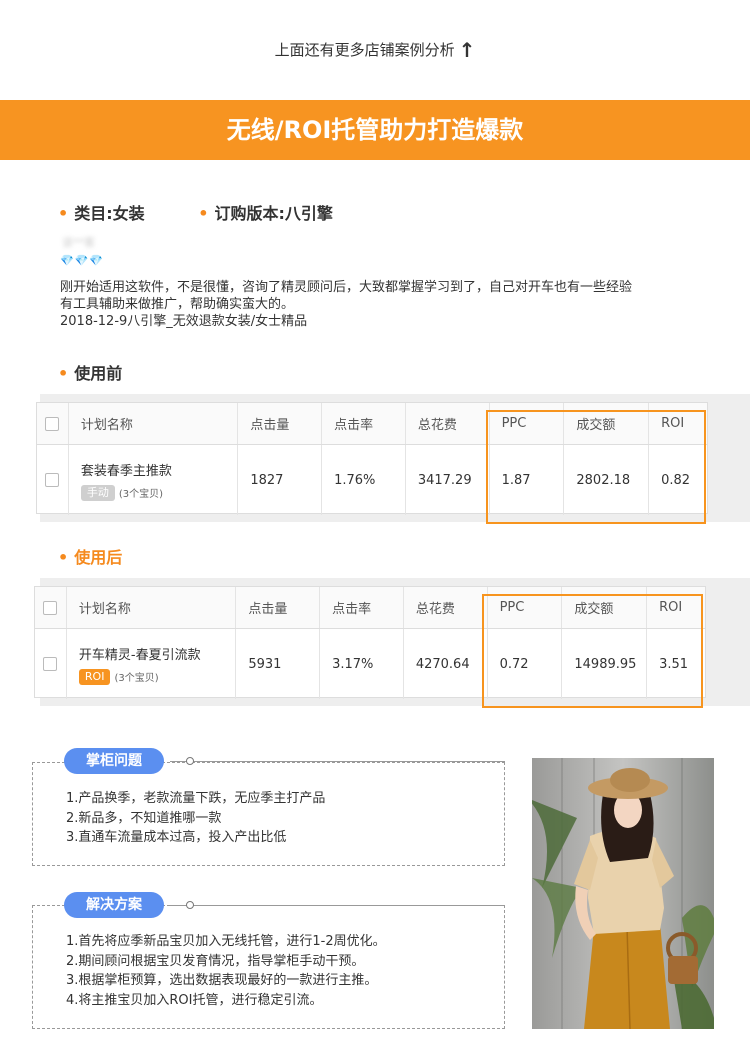  What do you see at coordinates (114, 905) in the screenshot?
I see `solutions-title: 解决方案` at bounding box center [114, 905].